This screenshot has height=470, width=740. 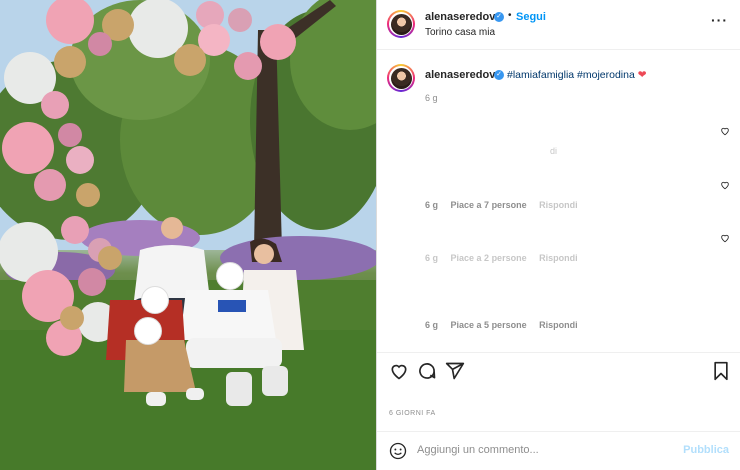 I want to click on comment-meta: 6 g Piace a 5 persone Rispondi, so click(x=506, y=325).